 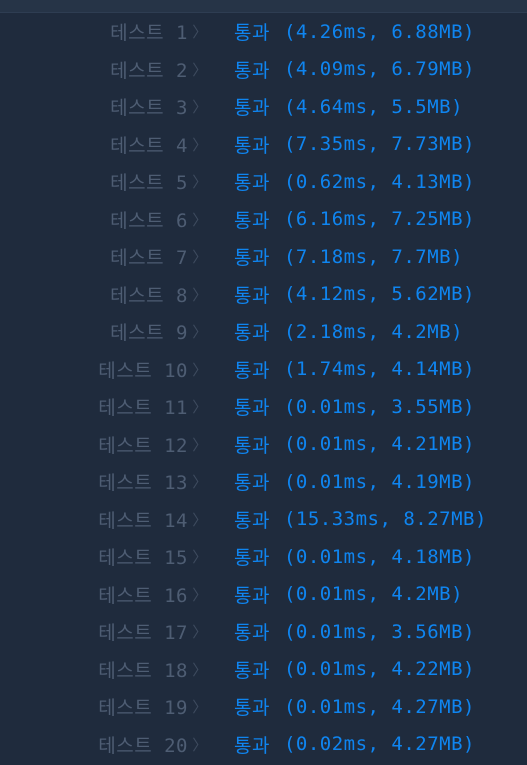 I want to click on test-detail: (0.01ms, 4.21MB), so click(x=379, y=444).